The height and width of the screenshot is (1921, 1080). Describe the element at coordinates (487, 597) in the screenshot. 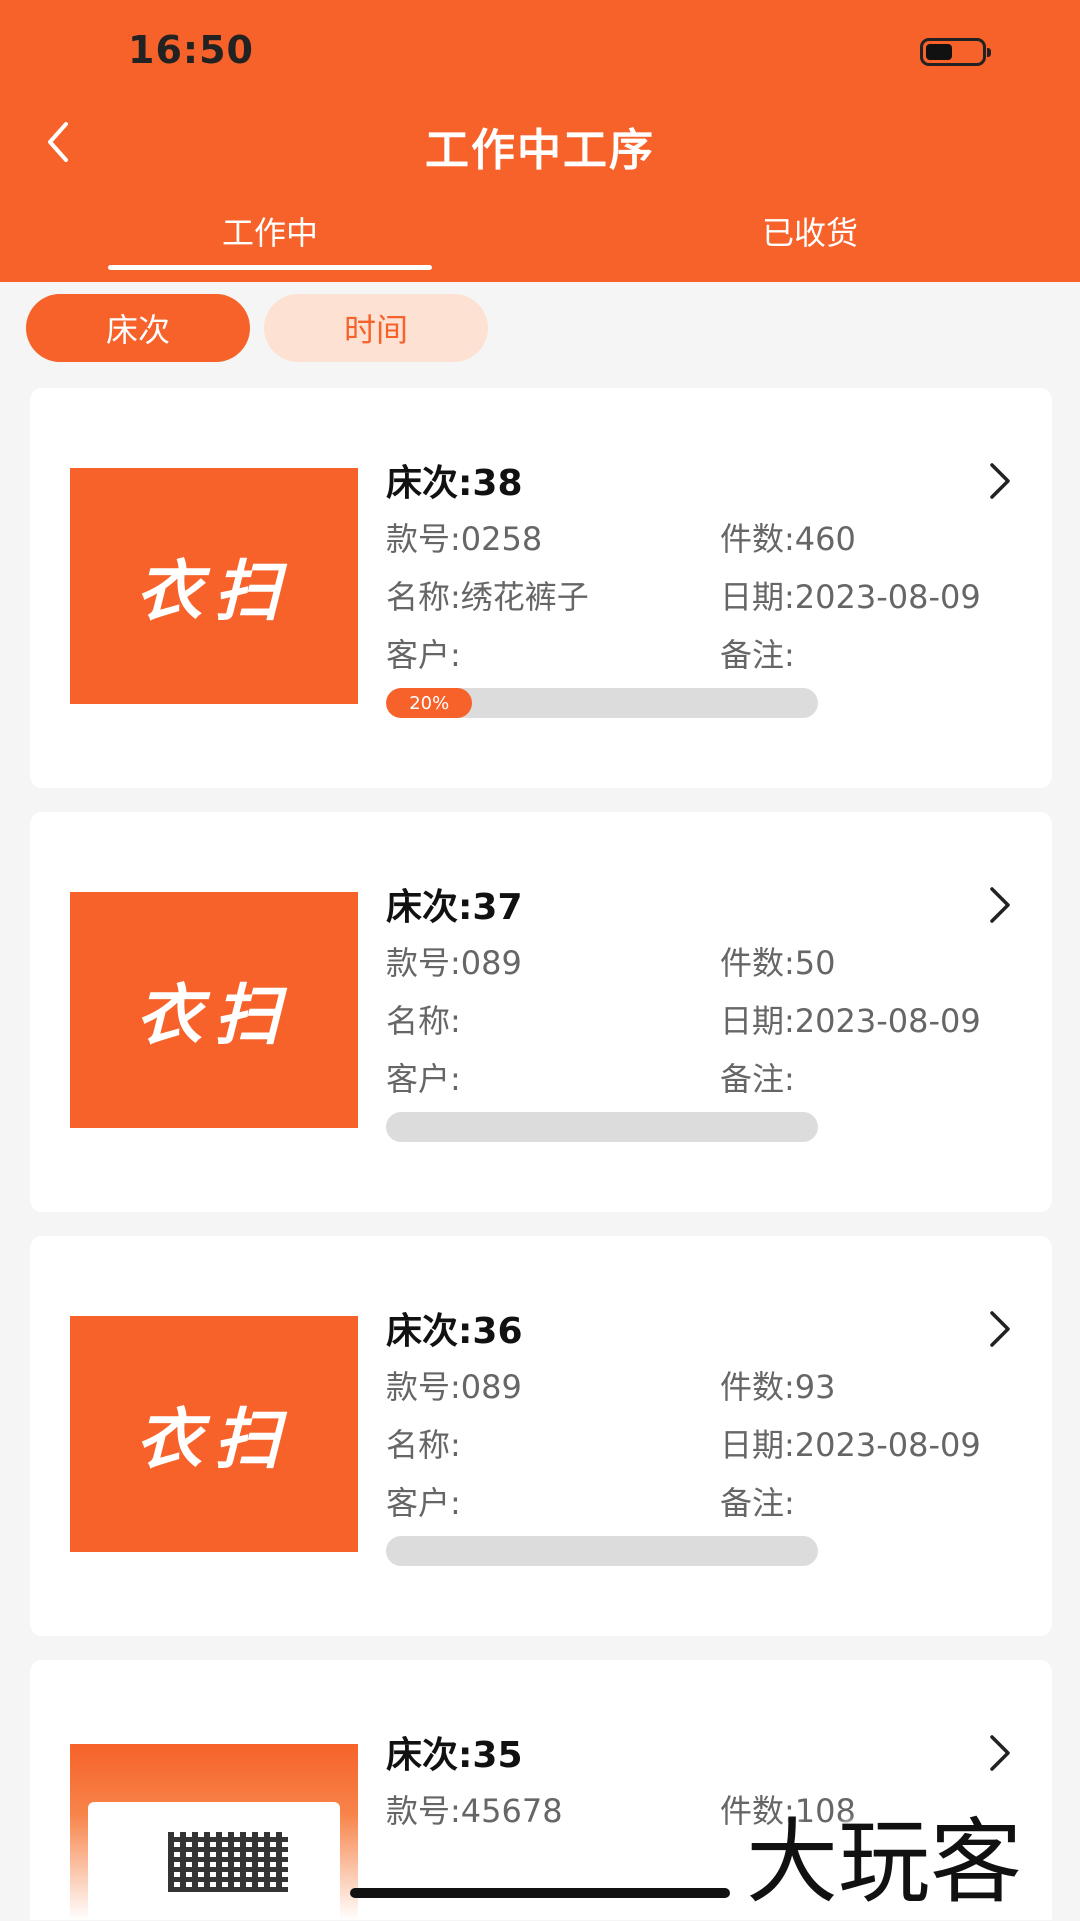

I see `item-name: 名称:绣花裤子` at that location.